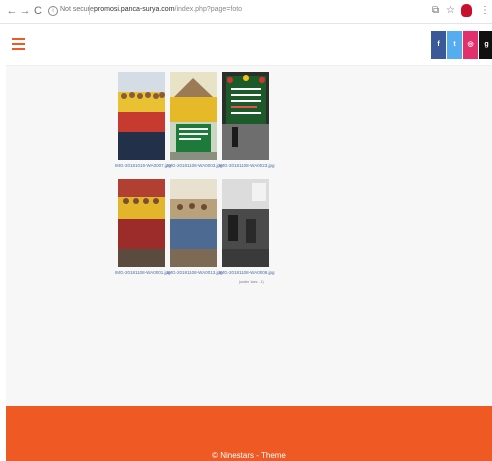 This screenshot has height=461, width=492. I want to click on photo-caption: IMG-20181108-WA0013.jpg, so click(195, 272).